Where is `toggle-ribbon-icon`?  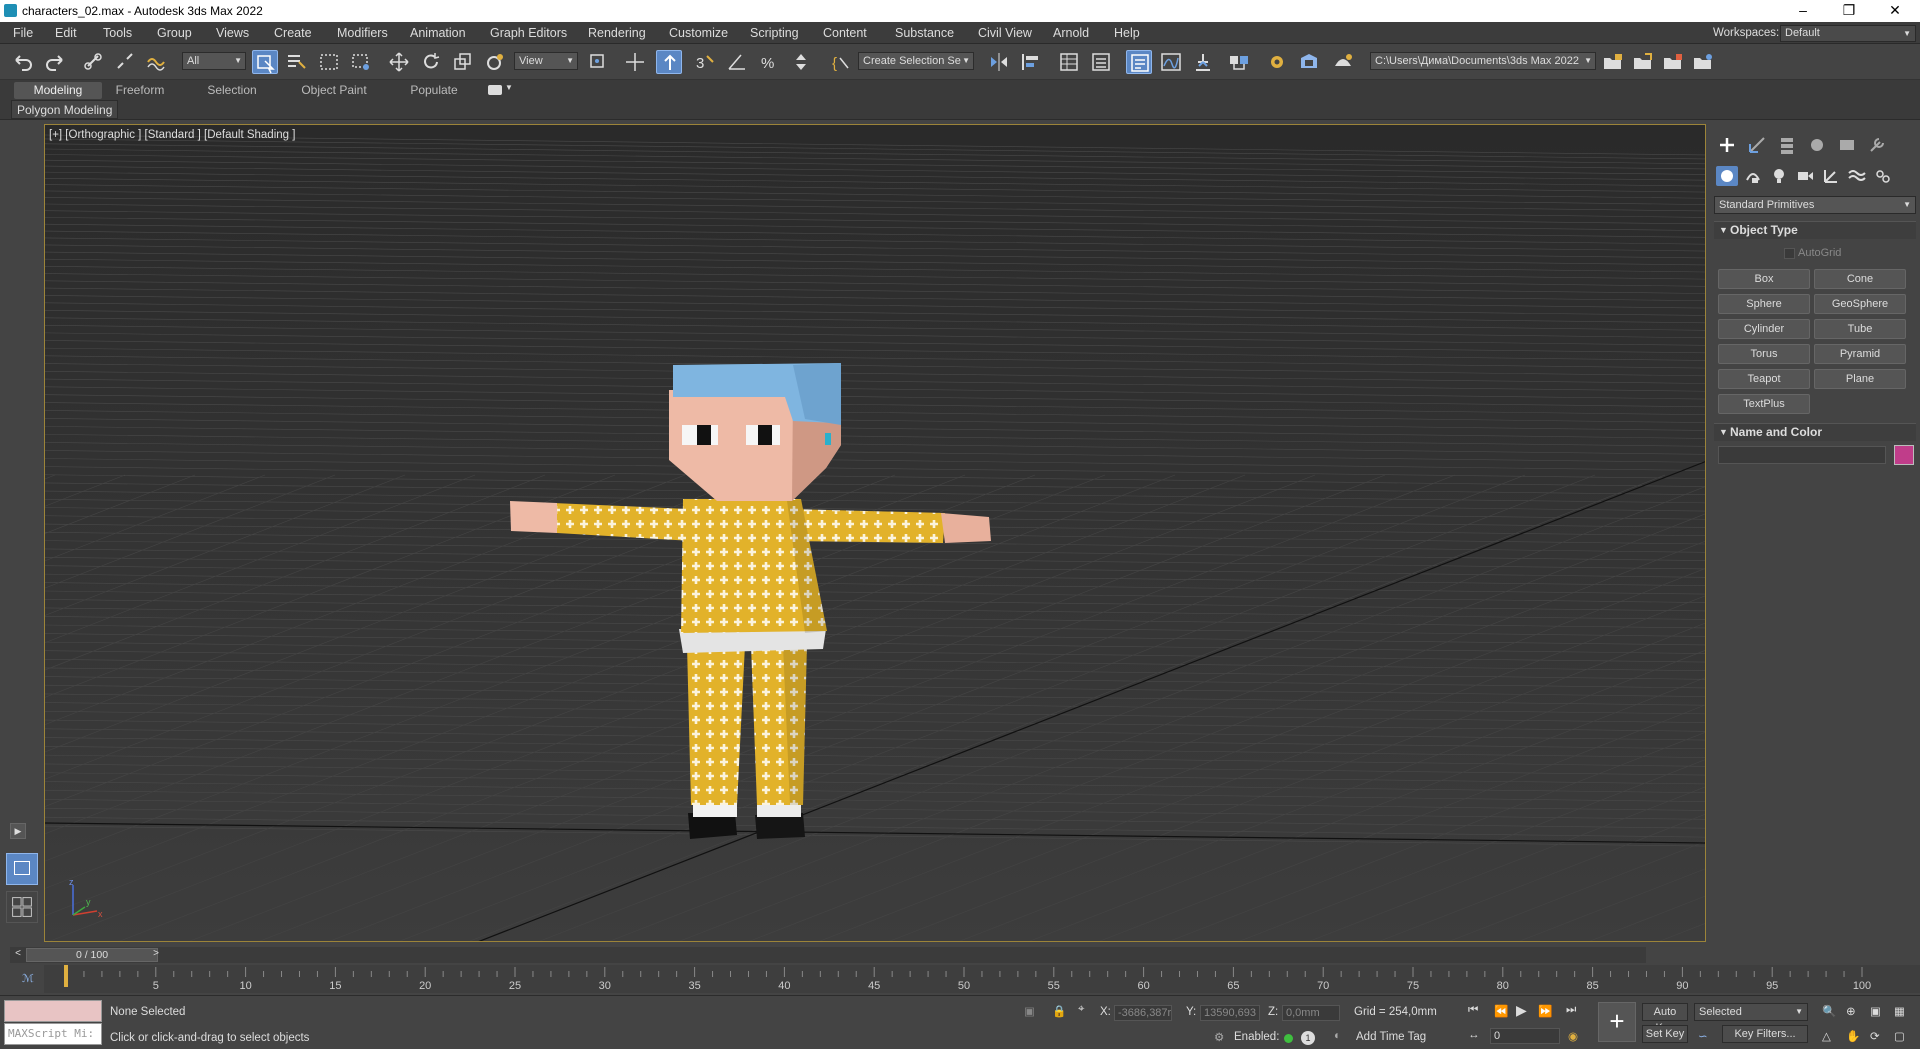
toggle-ribbon-icon is located at coordinates (1101, 62).